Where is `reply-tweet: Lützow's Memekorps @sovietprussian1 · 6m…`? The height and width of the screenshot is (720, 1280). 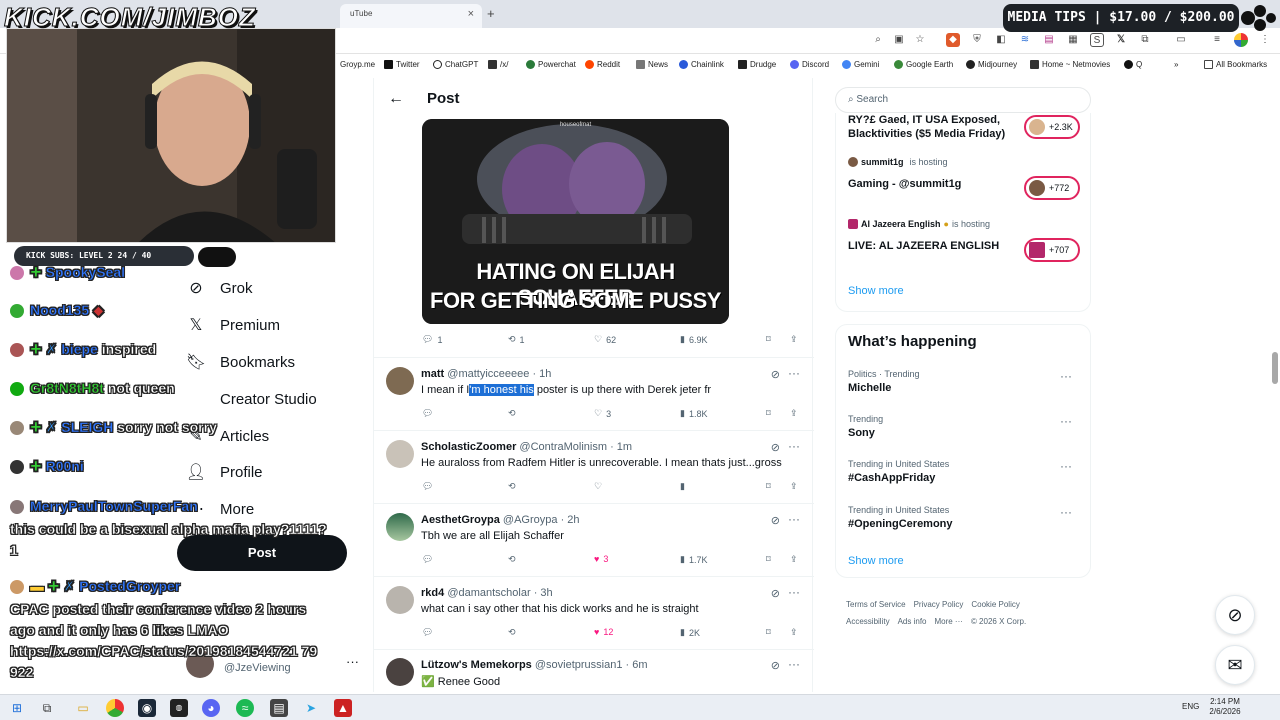 reply-tweet: Lützow's Memekorps @sovietprussian1 · 6m… is located at coordinates (594, 670).